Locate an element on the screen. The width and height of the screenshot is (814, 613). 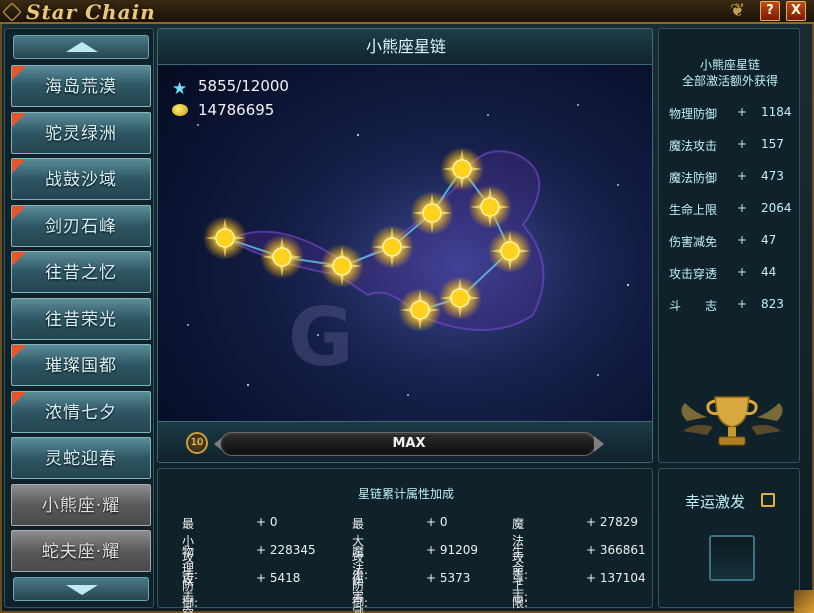
sidebar-item-2: 战鼓沙域 is located at coordinates (81, 179).